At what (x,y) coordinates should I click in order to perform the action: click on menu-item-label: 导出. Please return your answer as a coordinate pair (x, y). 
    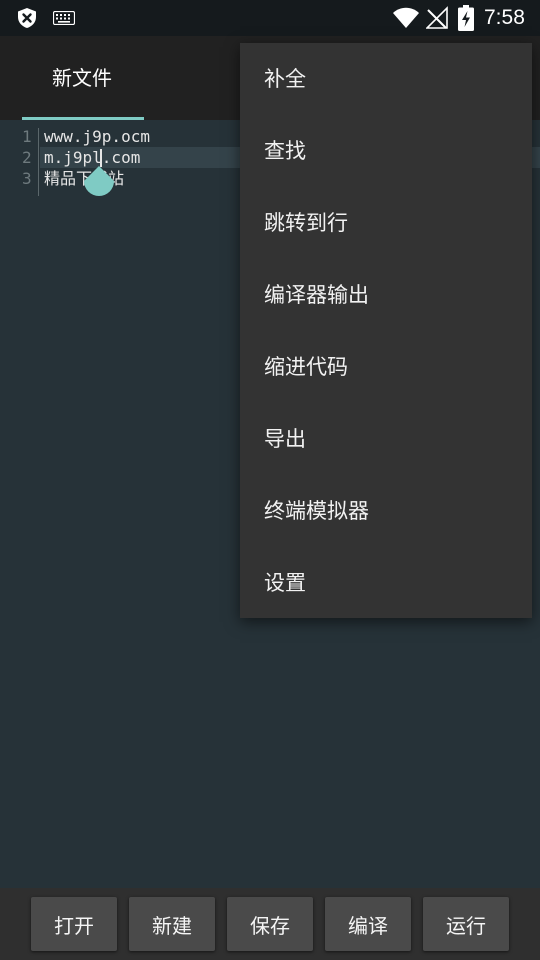
    Looking at the image, I should click on (285, 439).